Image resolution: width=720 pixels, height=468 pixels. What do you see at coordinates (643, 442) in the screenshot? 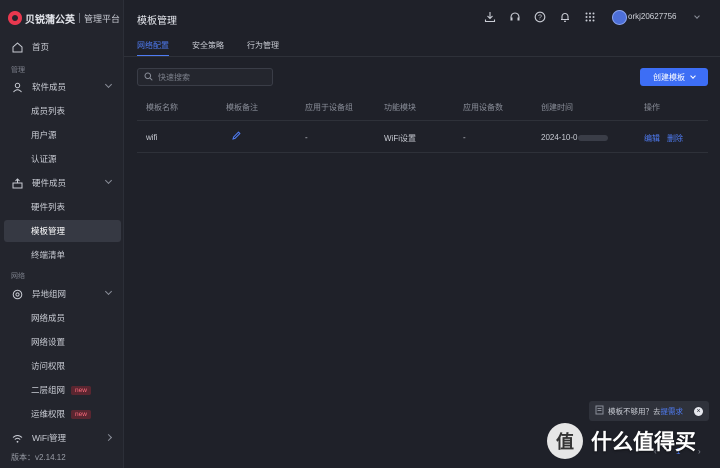
I see `watermark-text: 什么值得买` at bounding box center [643, 442].